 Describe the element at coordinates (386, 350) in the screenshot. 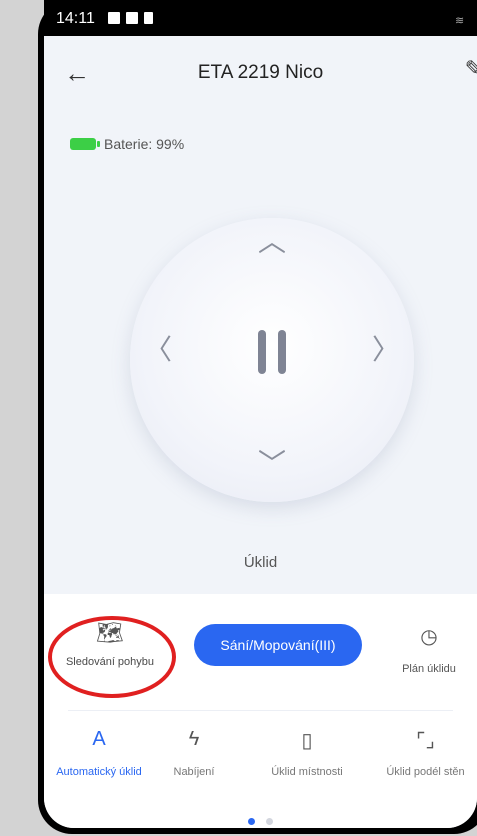

I see `arrow-right-icon: 〉` at that location.